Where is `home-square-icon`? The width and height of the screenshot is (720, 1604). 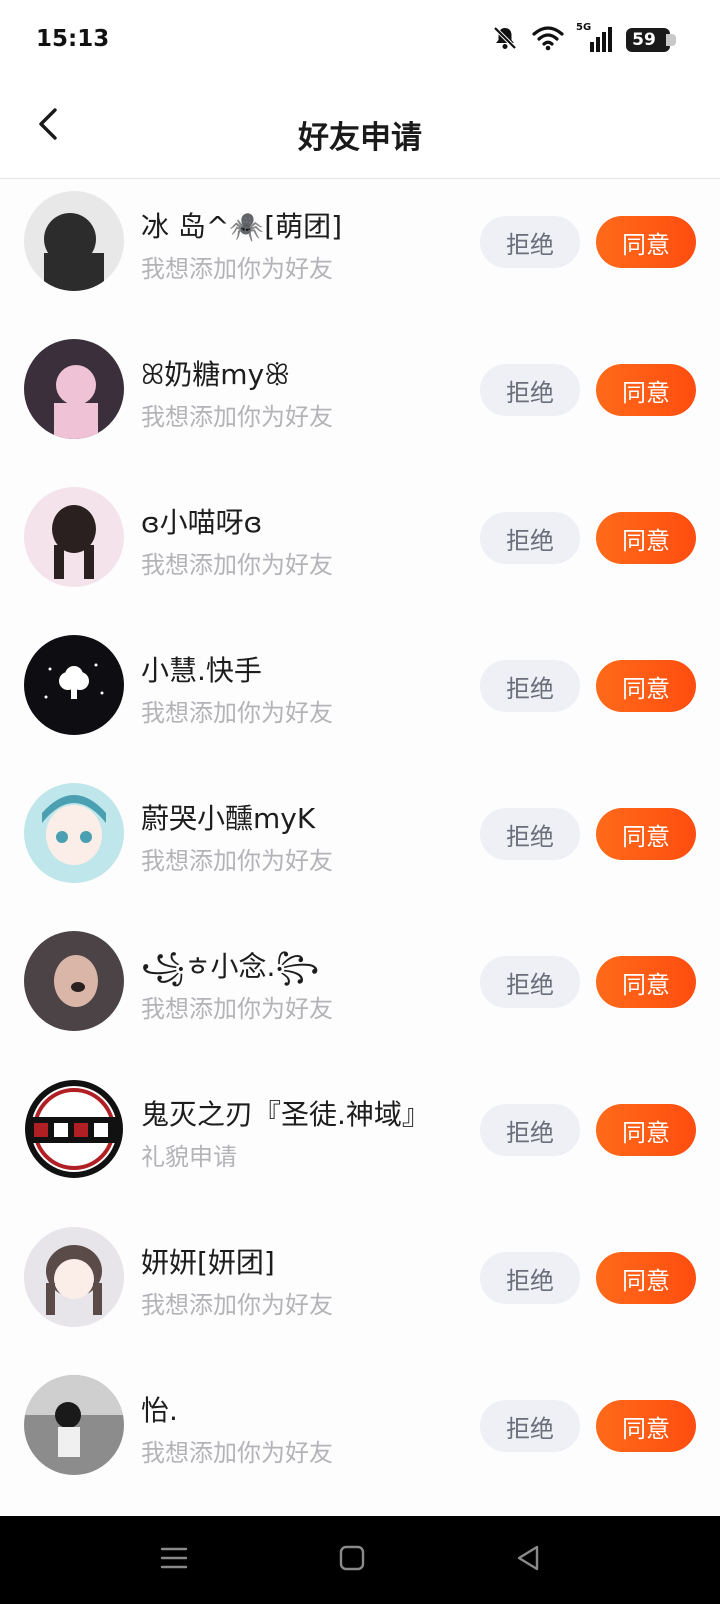 home-square-icon is located at coordinates (352, 1560).